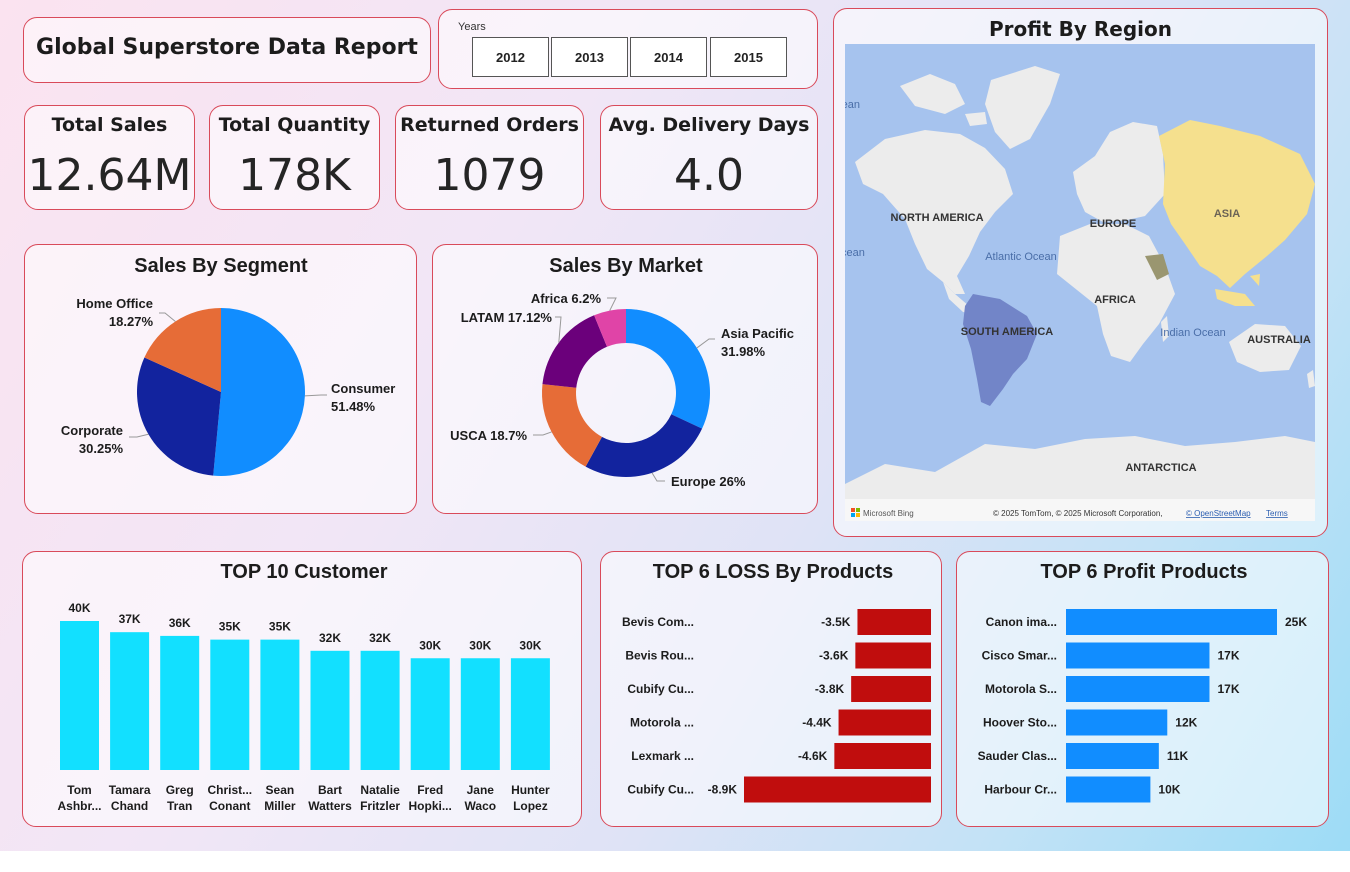 The width and height of the screenshot is (1350, 872). What do you see at coordinates (79, 608) in the screenshot?
I see `data-label: 40K` at bounding box center [79, 608].